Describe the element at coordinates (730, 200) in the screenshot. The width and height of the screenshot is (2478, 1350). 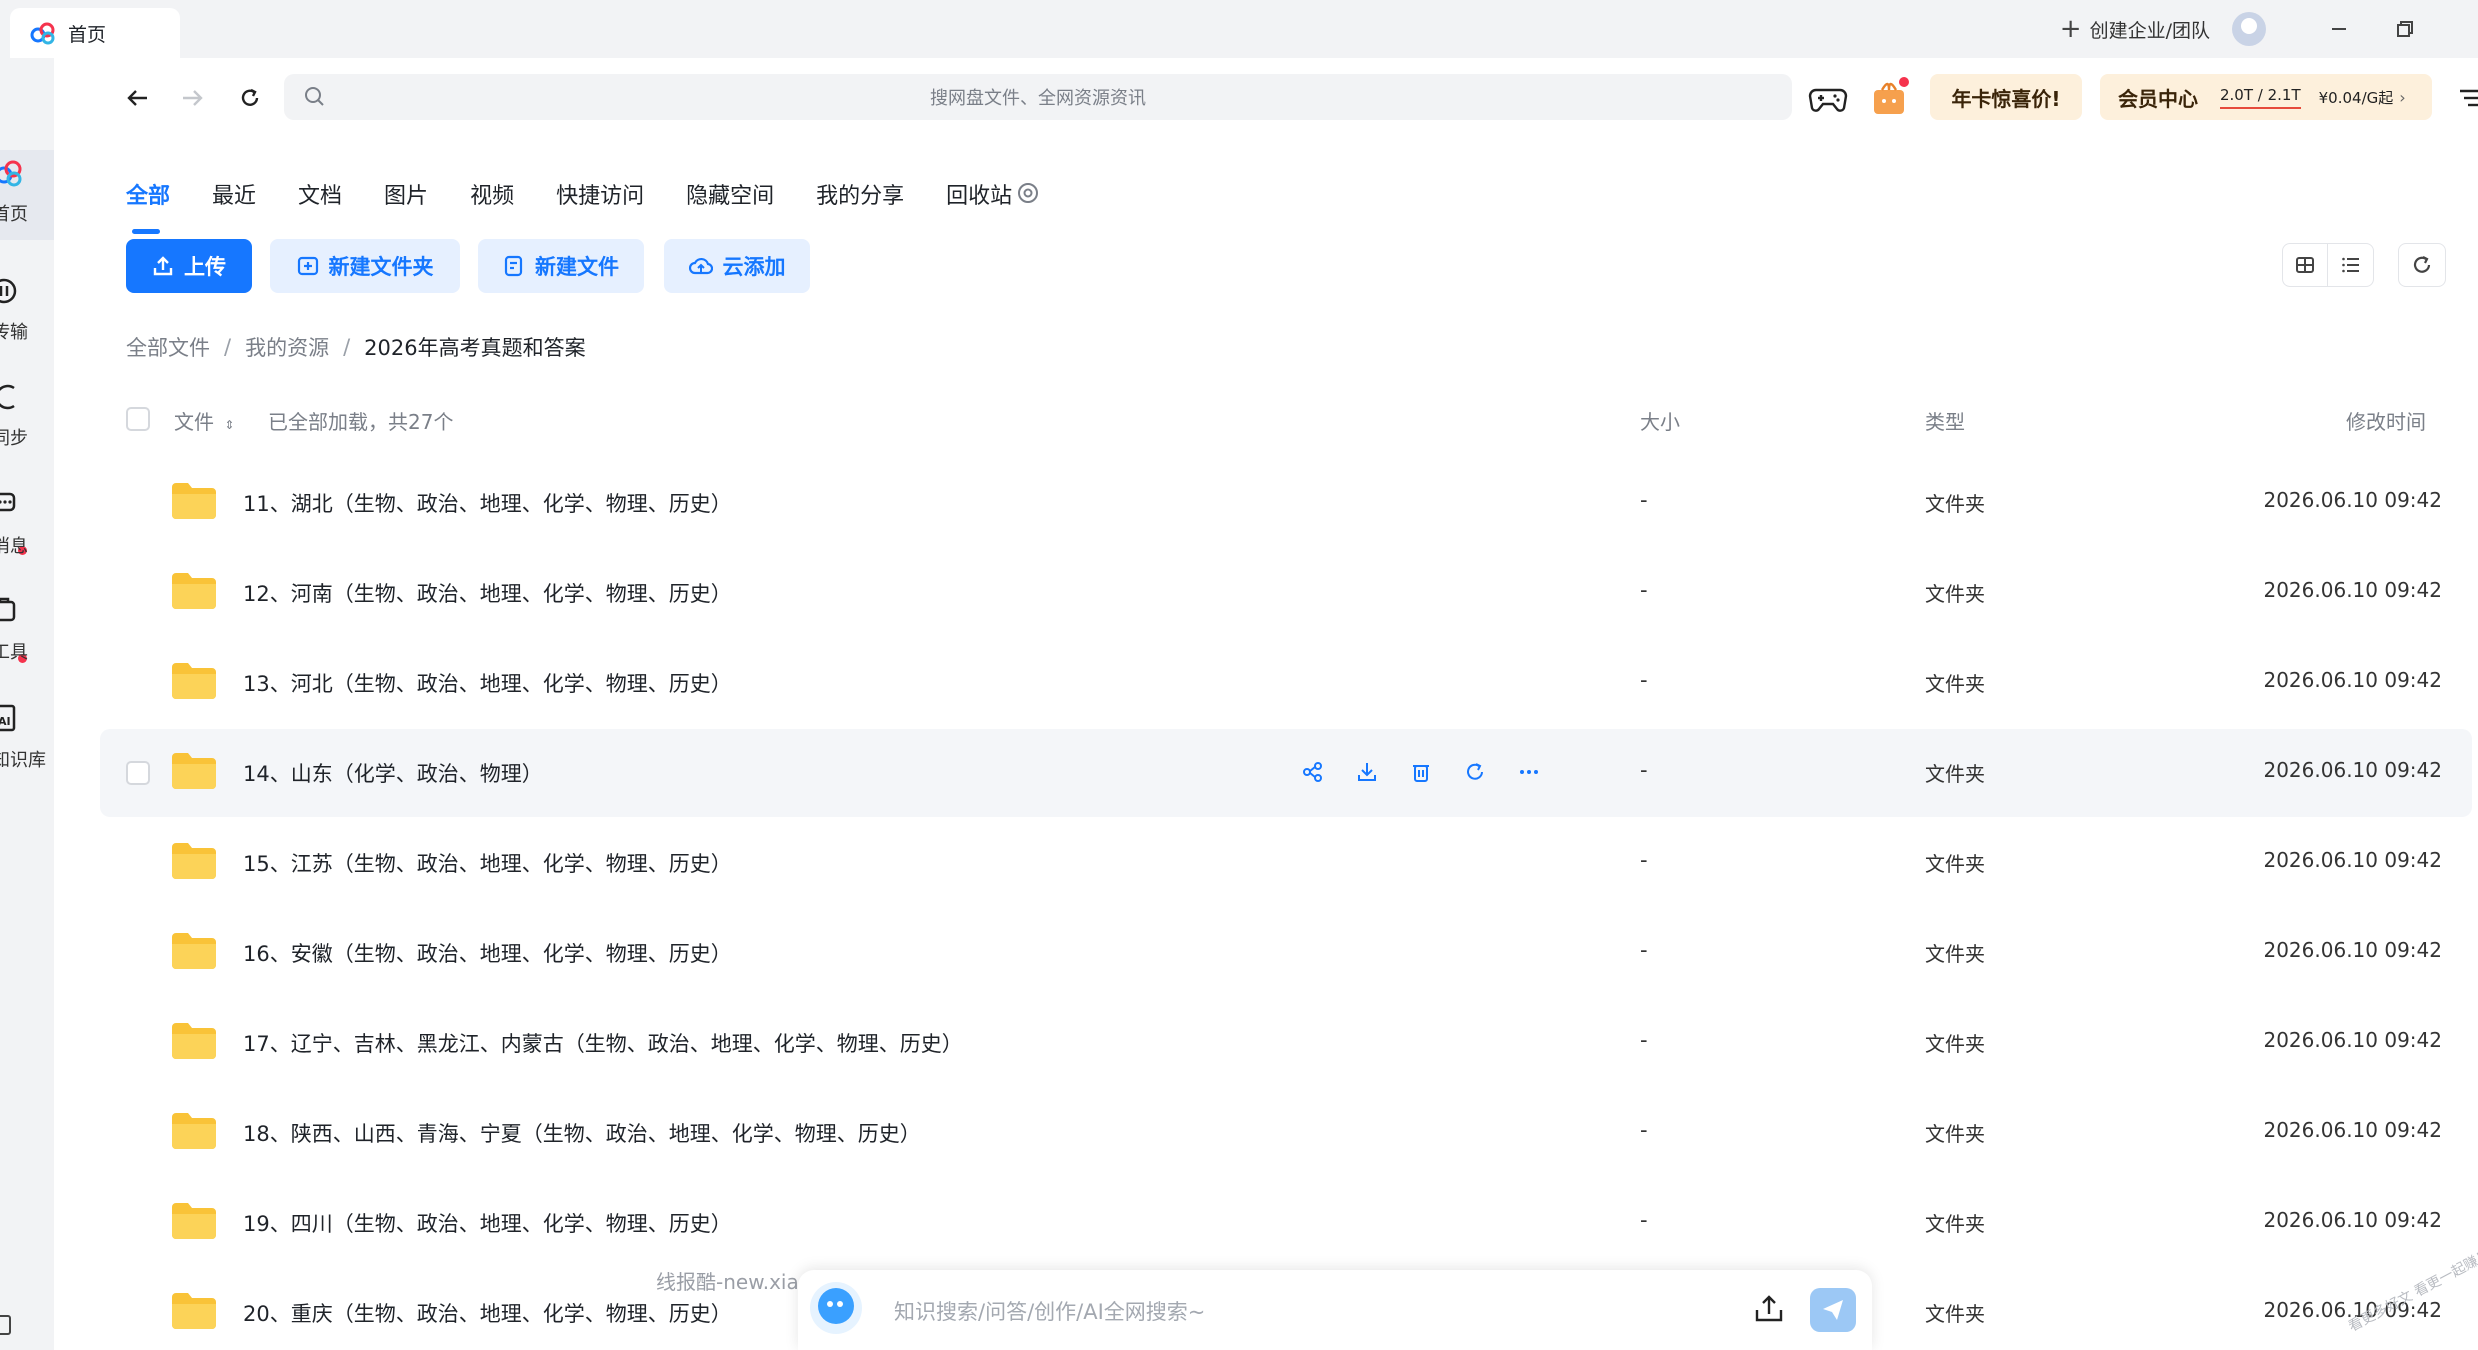
I see `tab-hidden-space: 隐藏空间` at that location.